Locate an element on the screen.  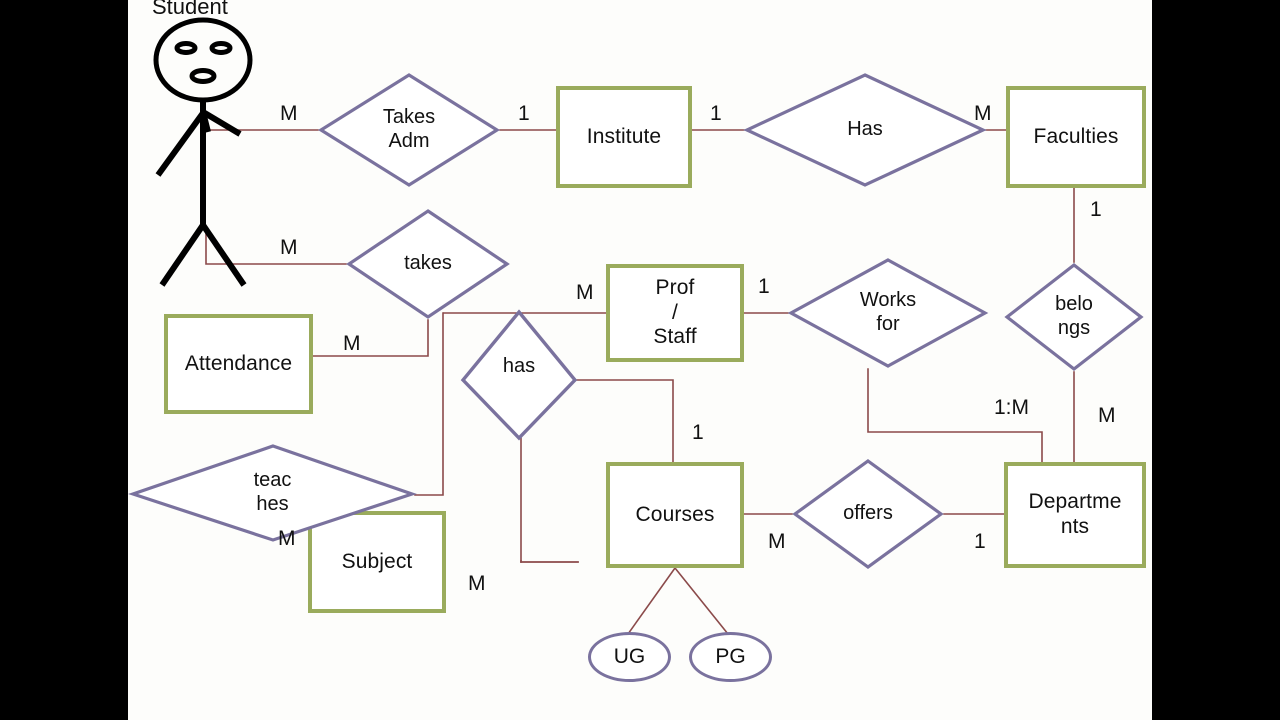
wire-student-takes is located at coordinates (276, 246).